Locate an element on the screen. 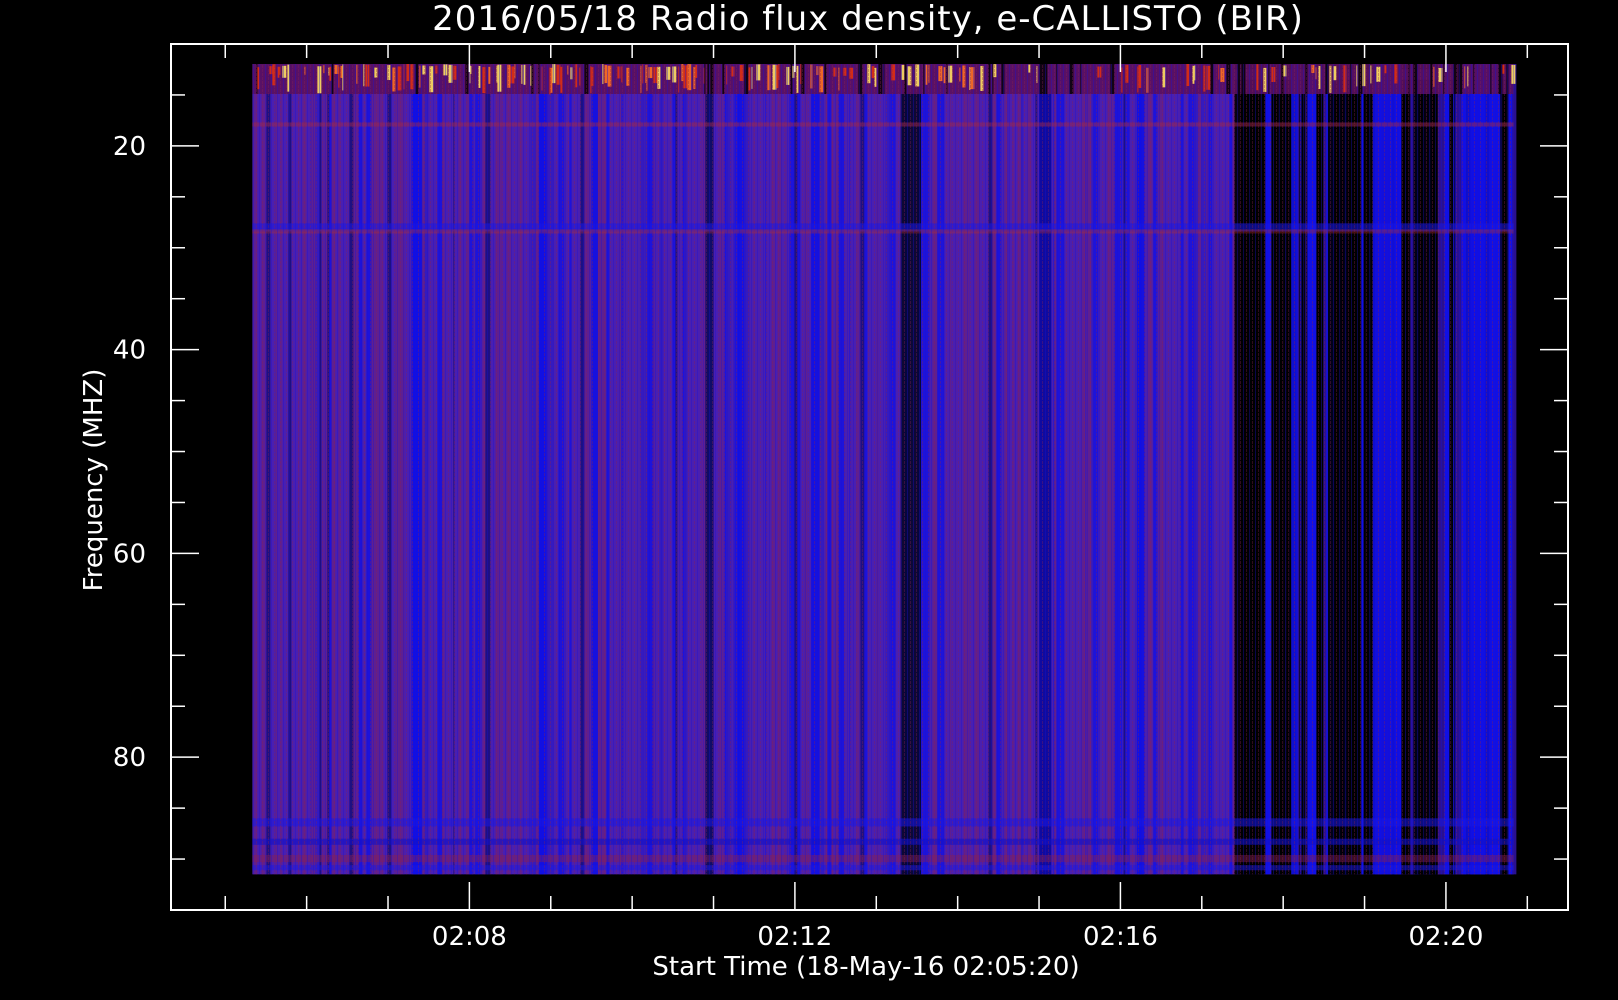  x-tick-label: 02:20 is located at coordinates (1445, 937).